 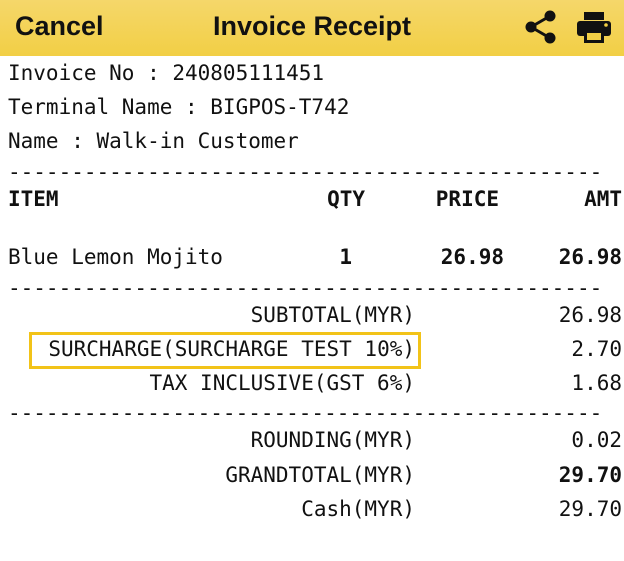 I want to click on column-qty: QTY, so click(x=346, y=199).